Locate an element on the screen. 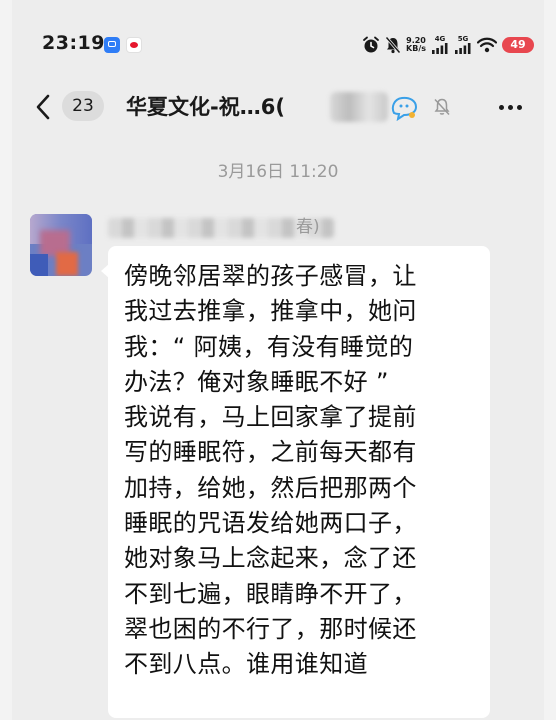 The width and height of the screenshot is (556, 720). group-emoji-icon is located at coordinates (404, 108).